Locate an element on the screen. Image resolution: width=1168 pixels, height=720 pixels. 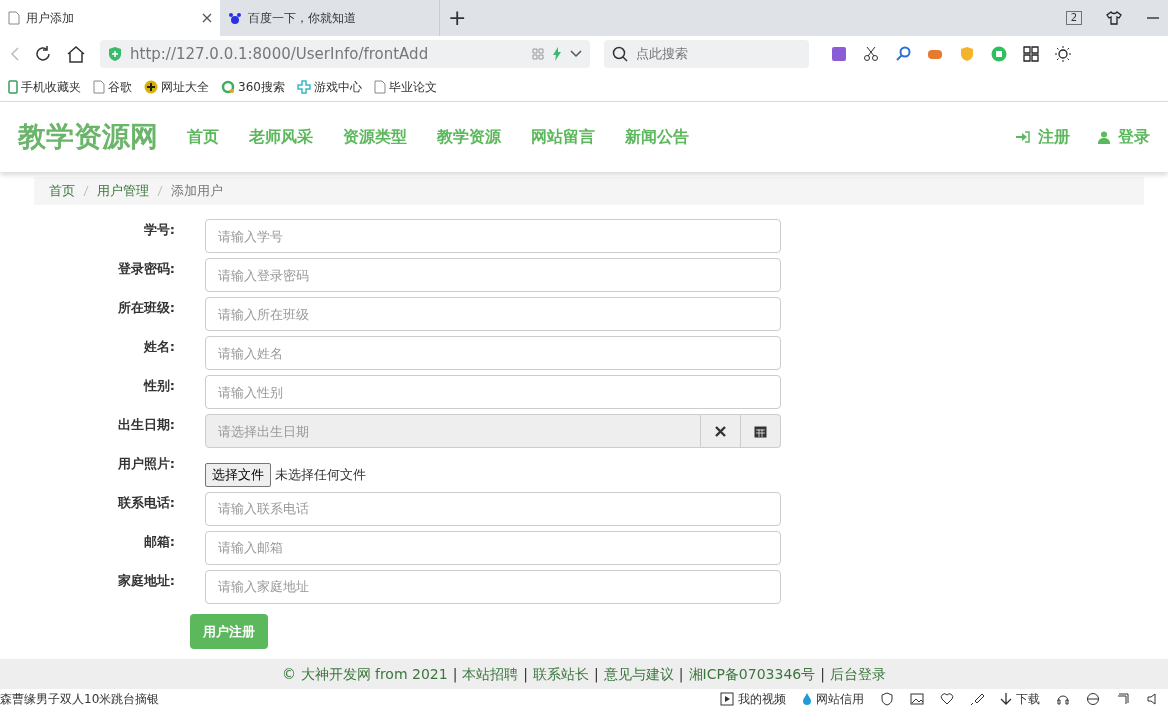
bookmark-link: 网址大全 is located at coordinates (176, 86).